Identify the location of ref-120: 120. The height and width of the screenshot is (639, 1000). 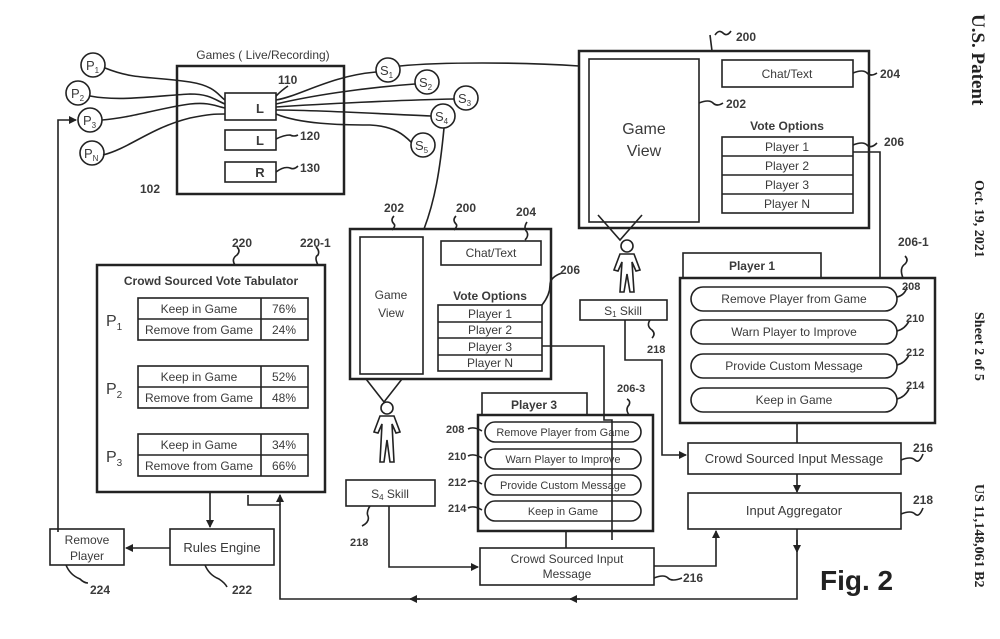
(310, 136).